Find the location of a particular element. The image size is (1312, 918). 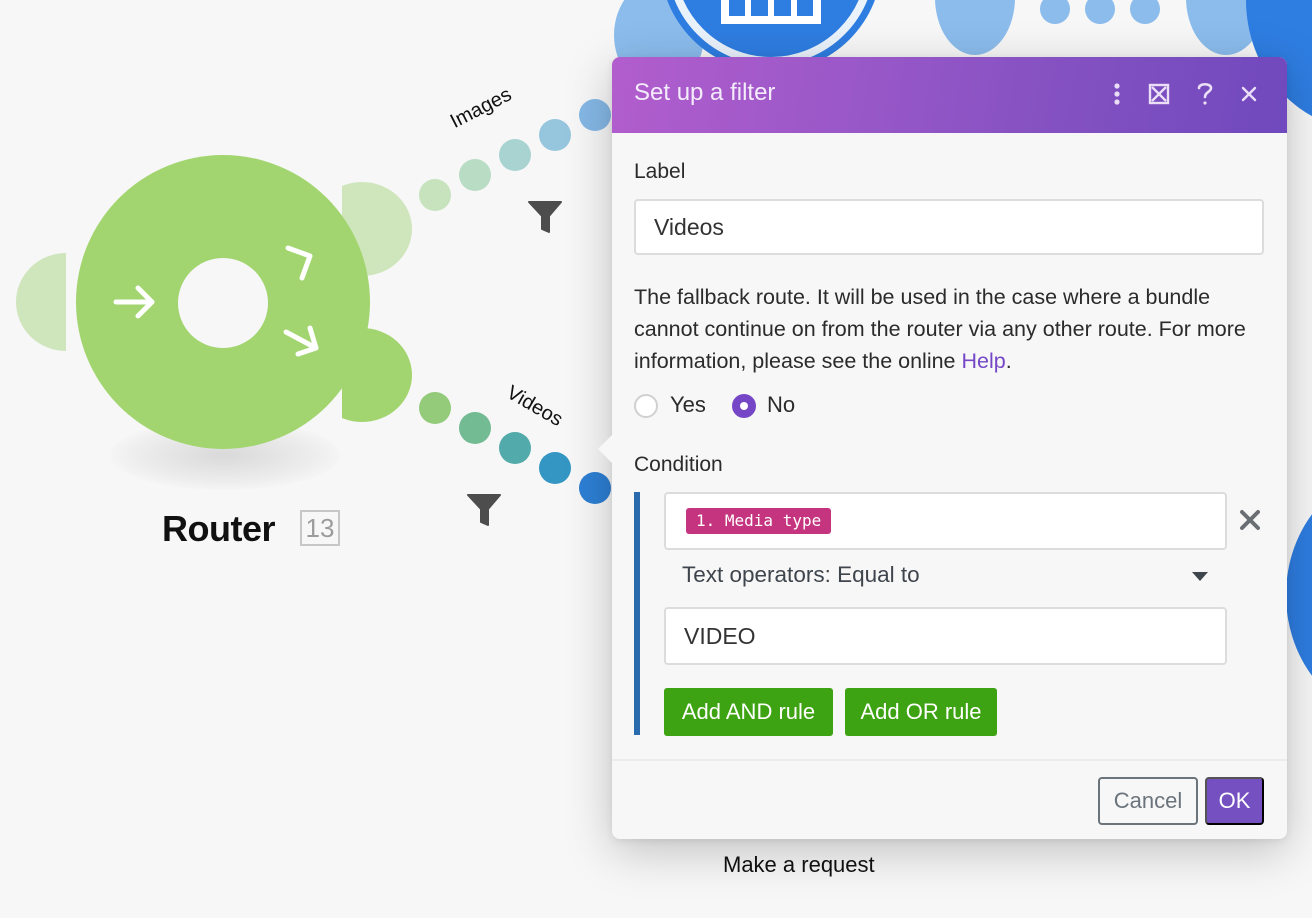

module-caption-make-request: Make a request is located at coordinates (799, 864).